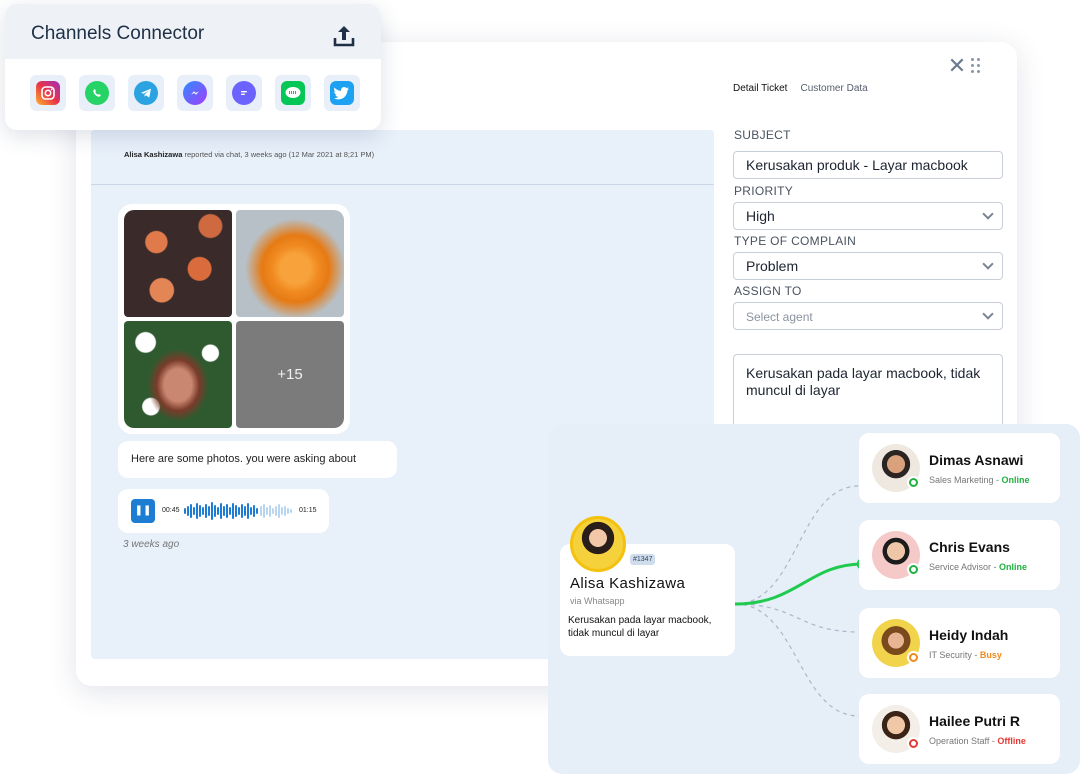 This screenshot has height=781, width=1080. I want to click on type-select: Problem, so click(868, 266).